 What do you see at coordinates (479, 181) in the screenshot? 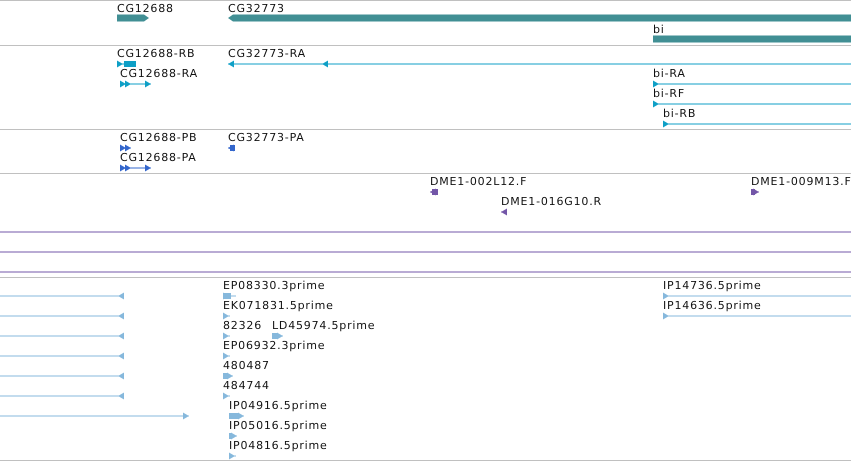
I see `feature-label: DME1-002L12.F` at bounding box center [479, 181].